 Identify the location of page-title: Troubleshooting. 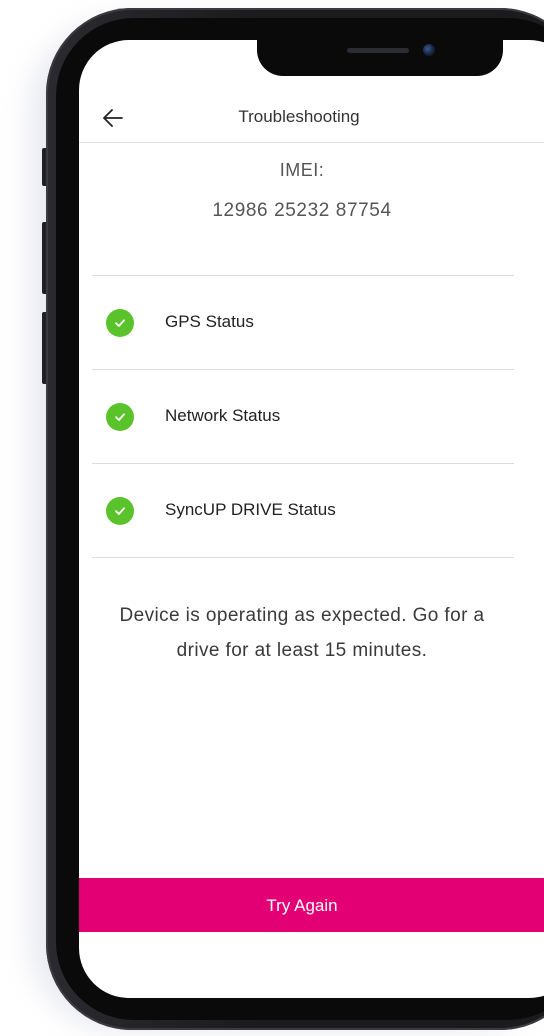
(299, 116).